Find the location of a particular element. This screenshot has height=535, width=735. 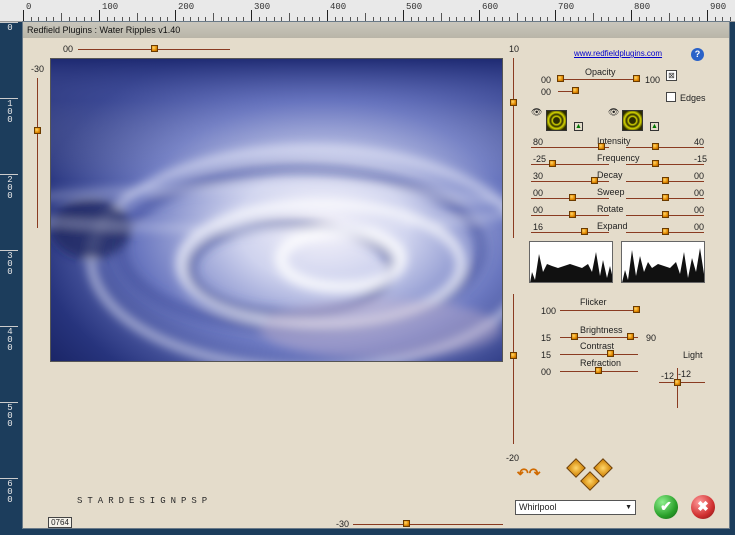

cancel-button: ✖ is located at coordinates (703, 507).